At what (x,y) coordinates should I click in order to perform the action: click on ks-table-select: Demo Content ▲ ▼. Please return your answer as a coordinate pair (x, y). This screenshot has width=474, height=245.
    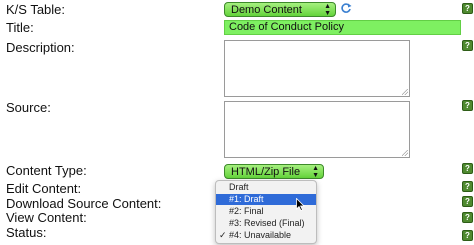
    Looking at the image, I should click on (280, 9).